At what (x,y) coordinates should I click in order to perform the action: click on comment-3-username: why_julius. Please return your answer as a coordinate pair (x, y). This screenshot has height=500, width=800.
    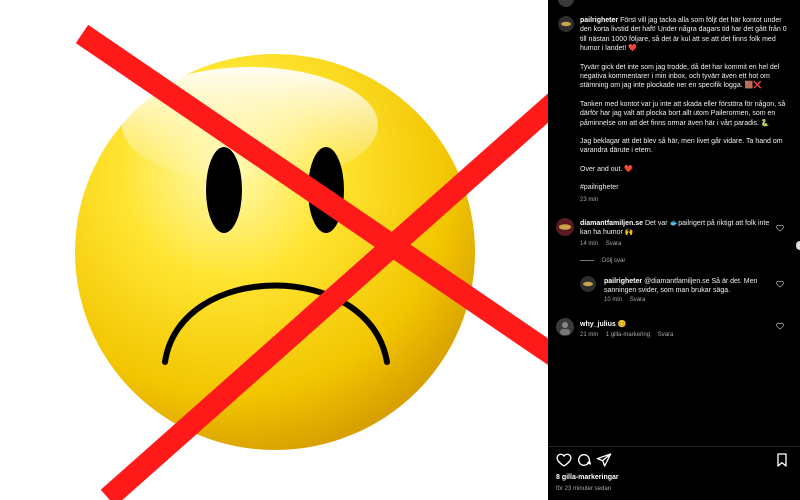
    Looking at the image, I should click on (598, 324).